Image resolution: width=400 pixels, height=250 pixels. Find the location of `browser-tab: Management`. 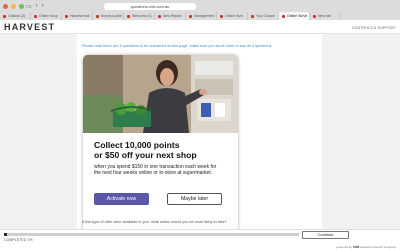

browser-tab: Management is located at coordinates (201, 16).